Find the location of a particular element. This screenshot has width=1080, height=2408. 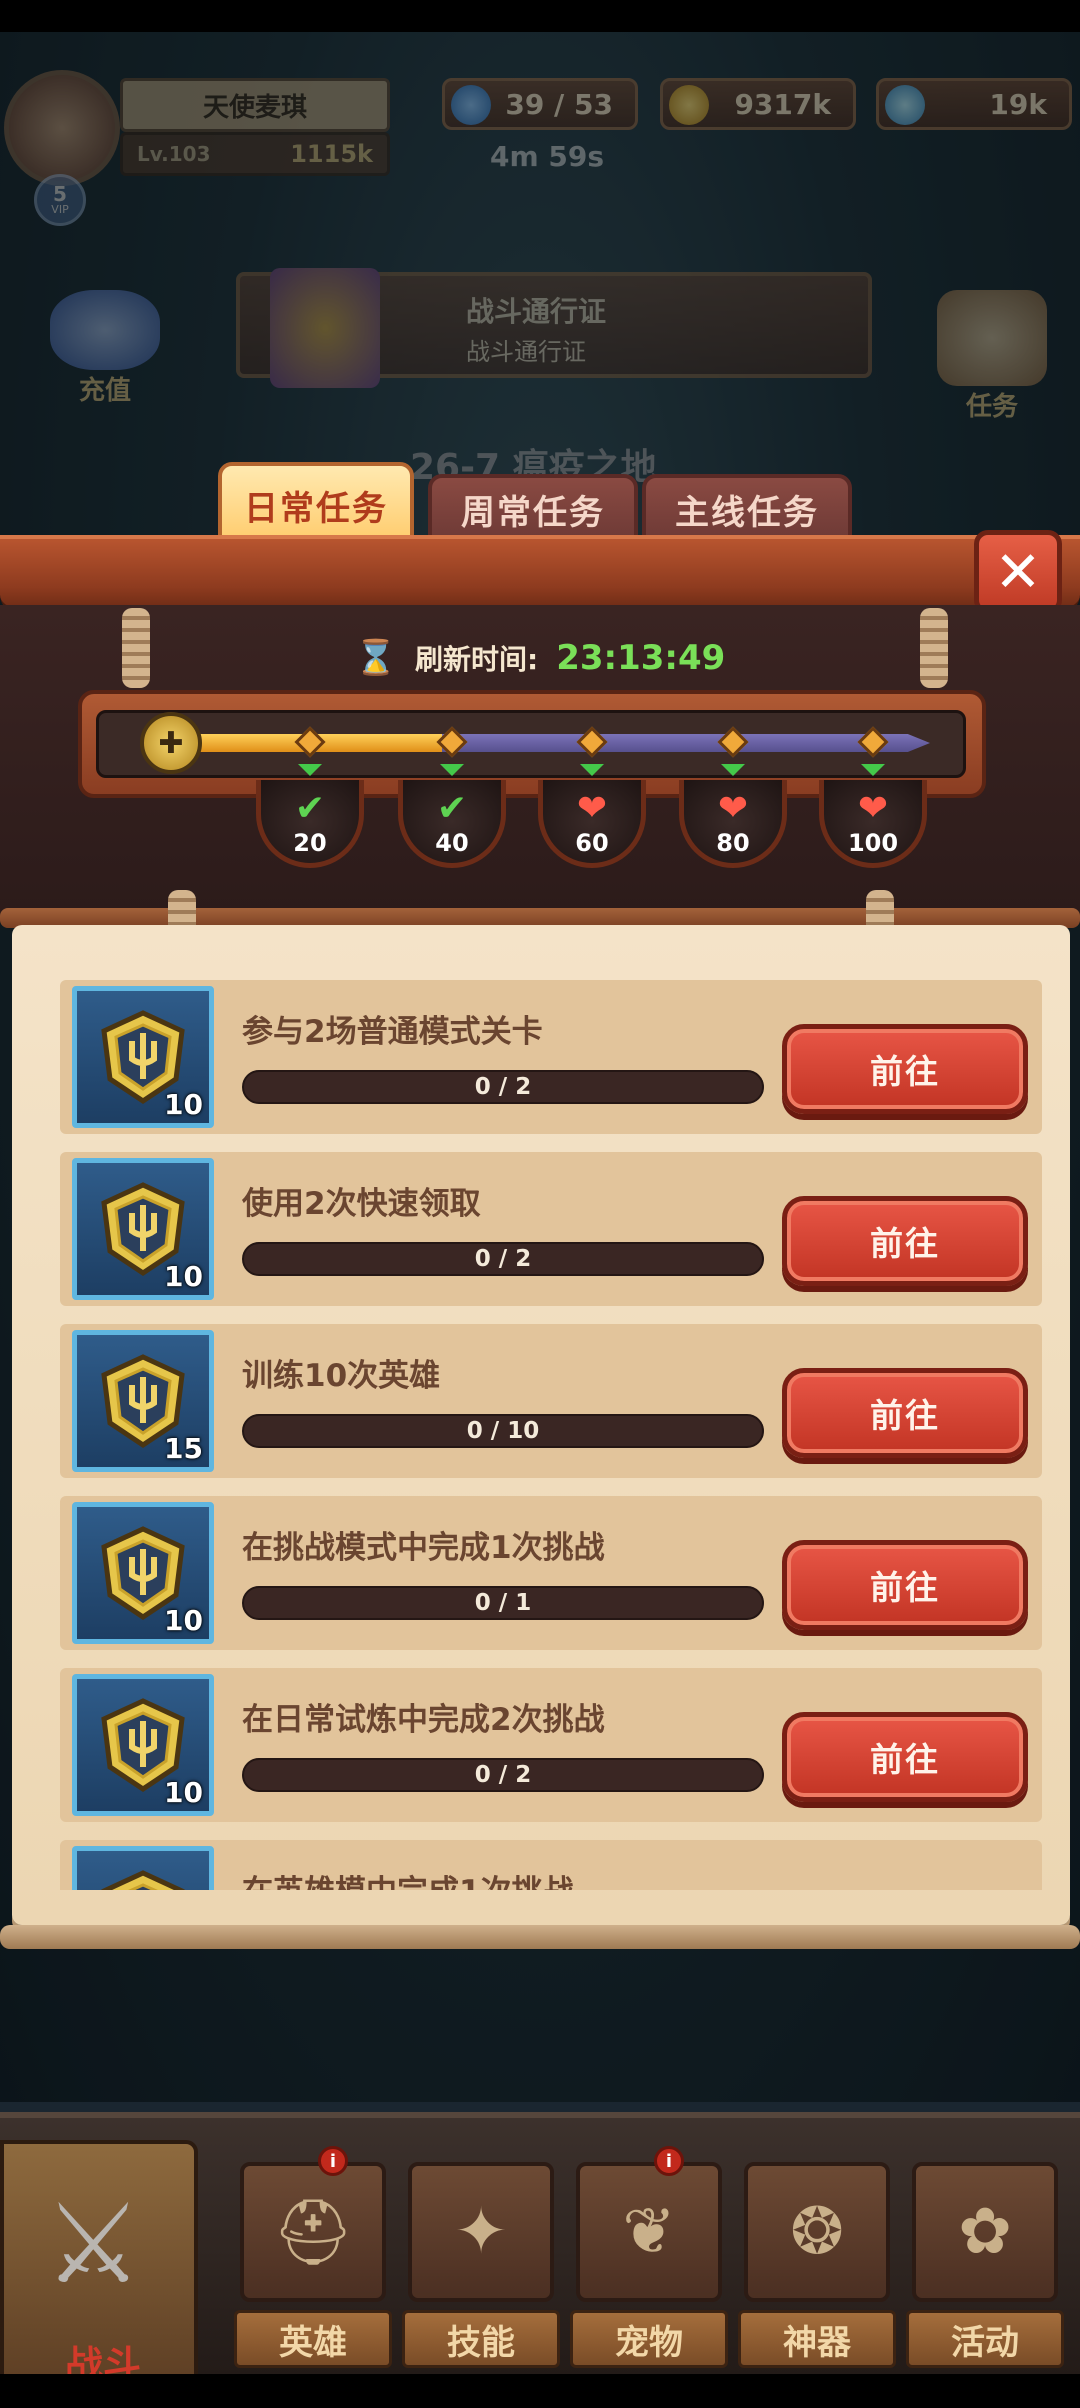

task-reward-icon: 15 is located at coordinates (143, 1401).